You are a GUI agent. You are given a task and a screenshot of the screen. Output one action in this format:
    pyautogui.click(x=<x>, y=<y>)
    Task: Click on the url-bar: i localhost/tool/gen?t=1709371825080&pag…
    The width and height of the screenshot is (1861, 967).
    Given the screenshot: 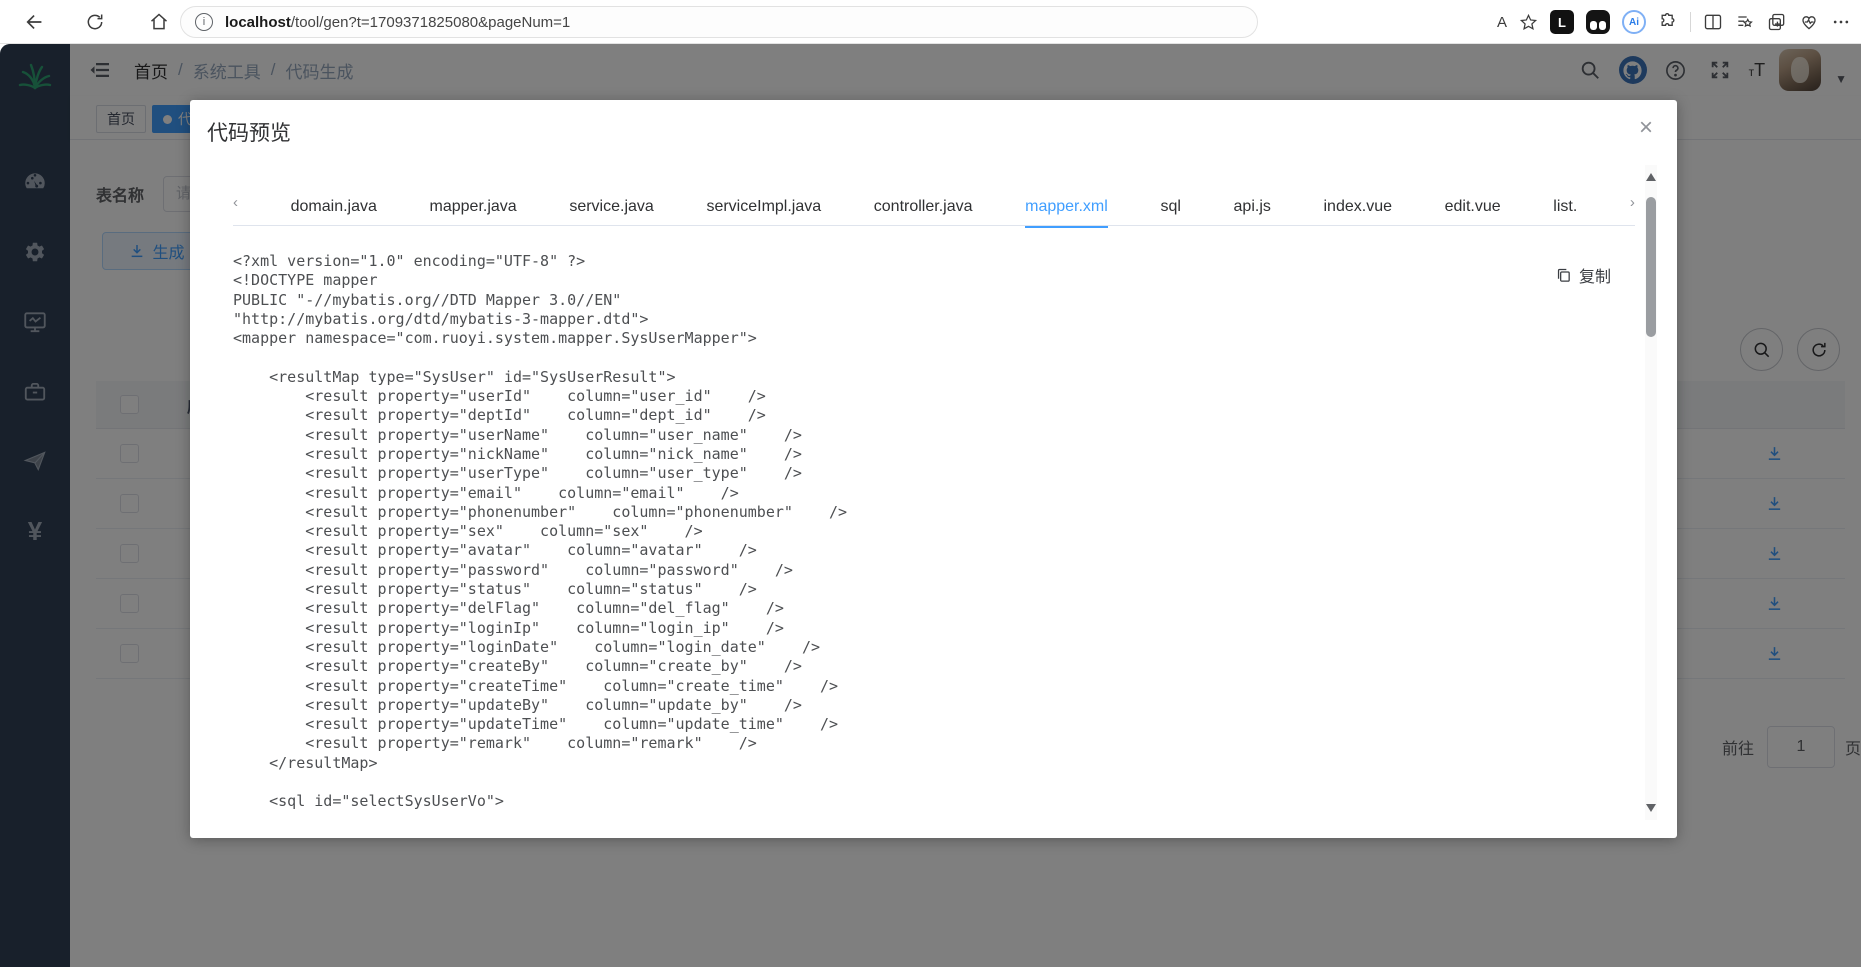 What is the action you would take?
    pyautogui.click(x=719, y=22)
    